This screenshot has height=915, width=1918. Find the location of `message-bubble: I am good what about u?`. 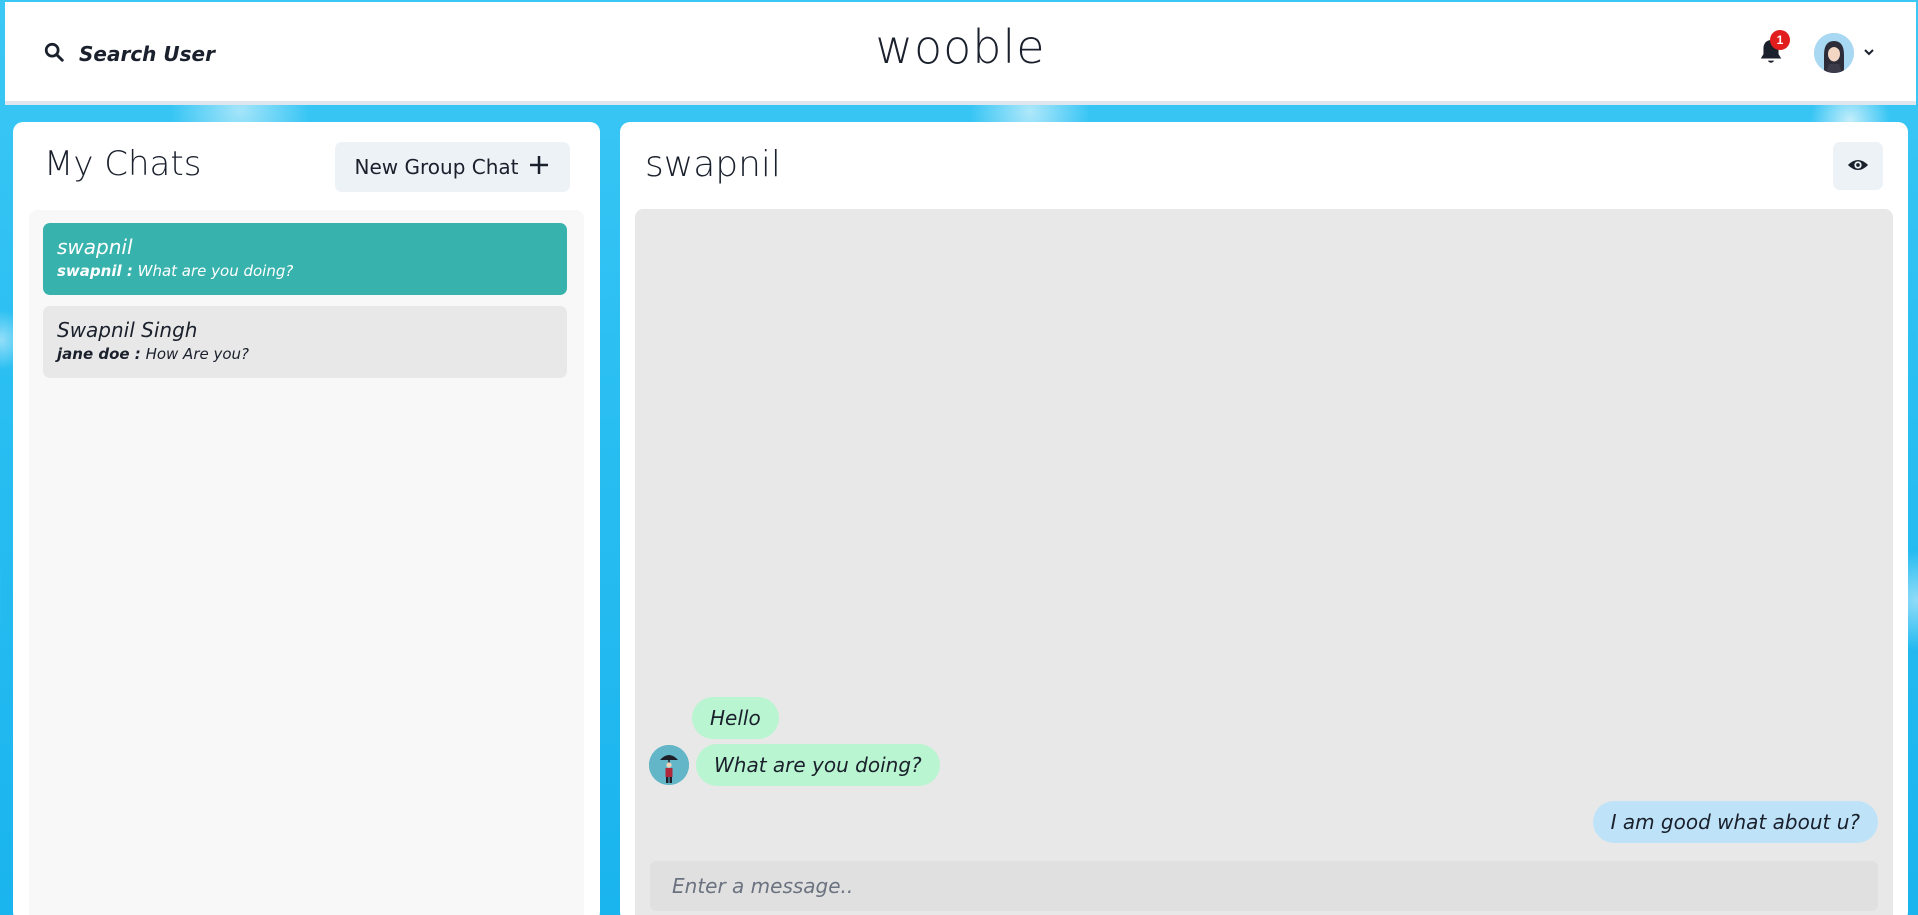

message-bubble: I am good what about u? is located at coordinates (1735, 822).